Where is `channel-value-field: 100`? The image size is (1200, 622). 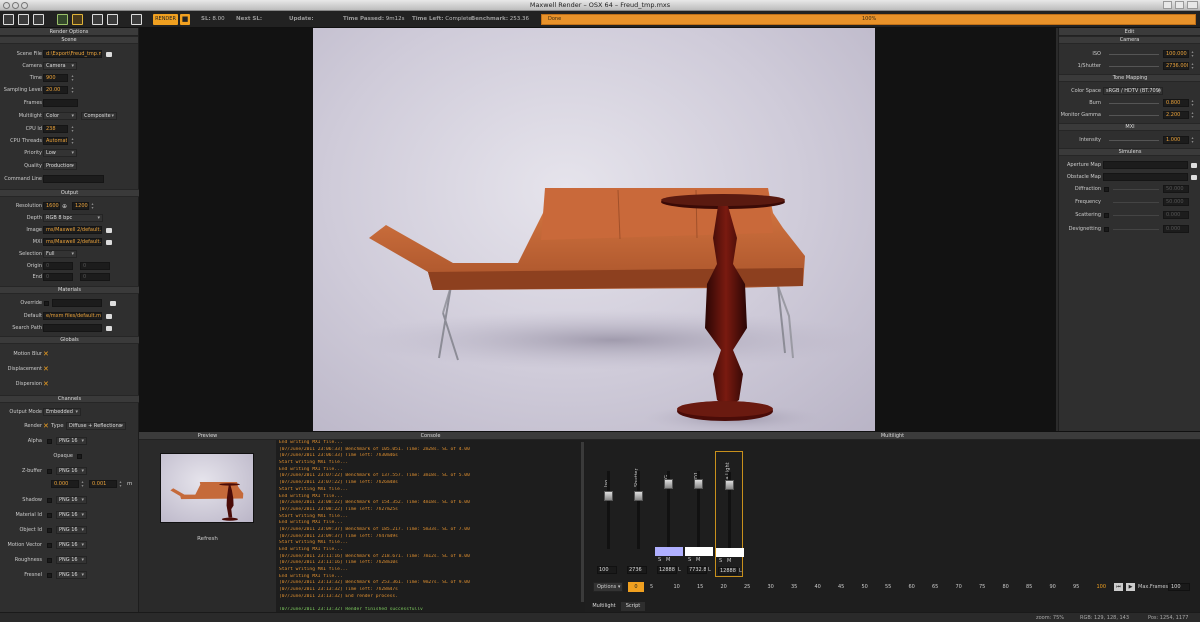
channel-value-field: 100 is located at coordinates (607, 570).